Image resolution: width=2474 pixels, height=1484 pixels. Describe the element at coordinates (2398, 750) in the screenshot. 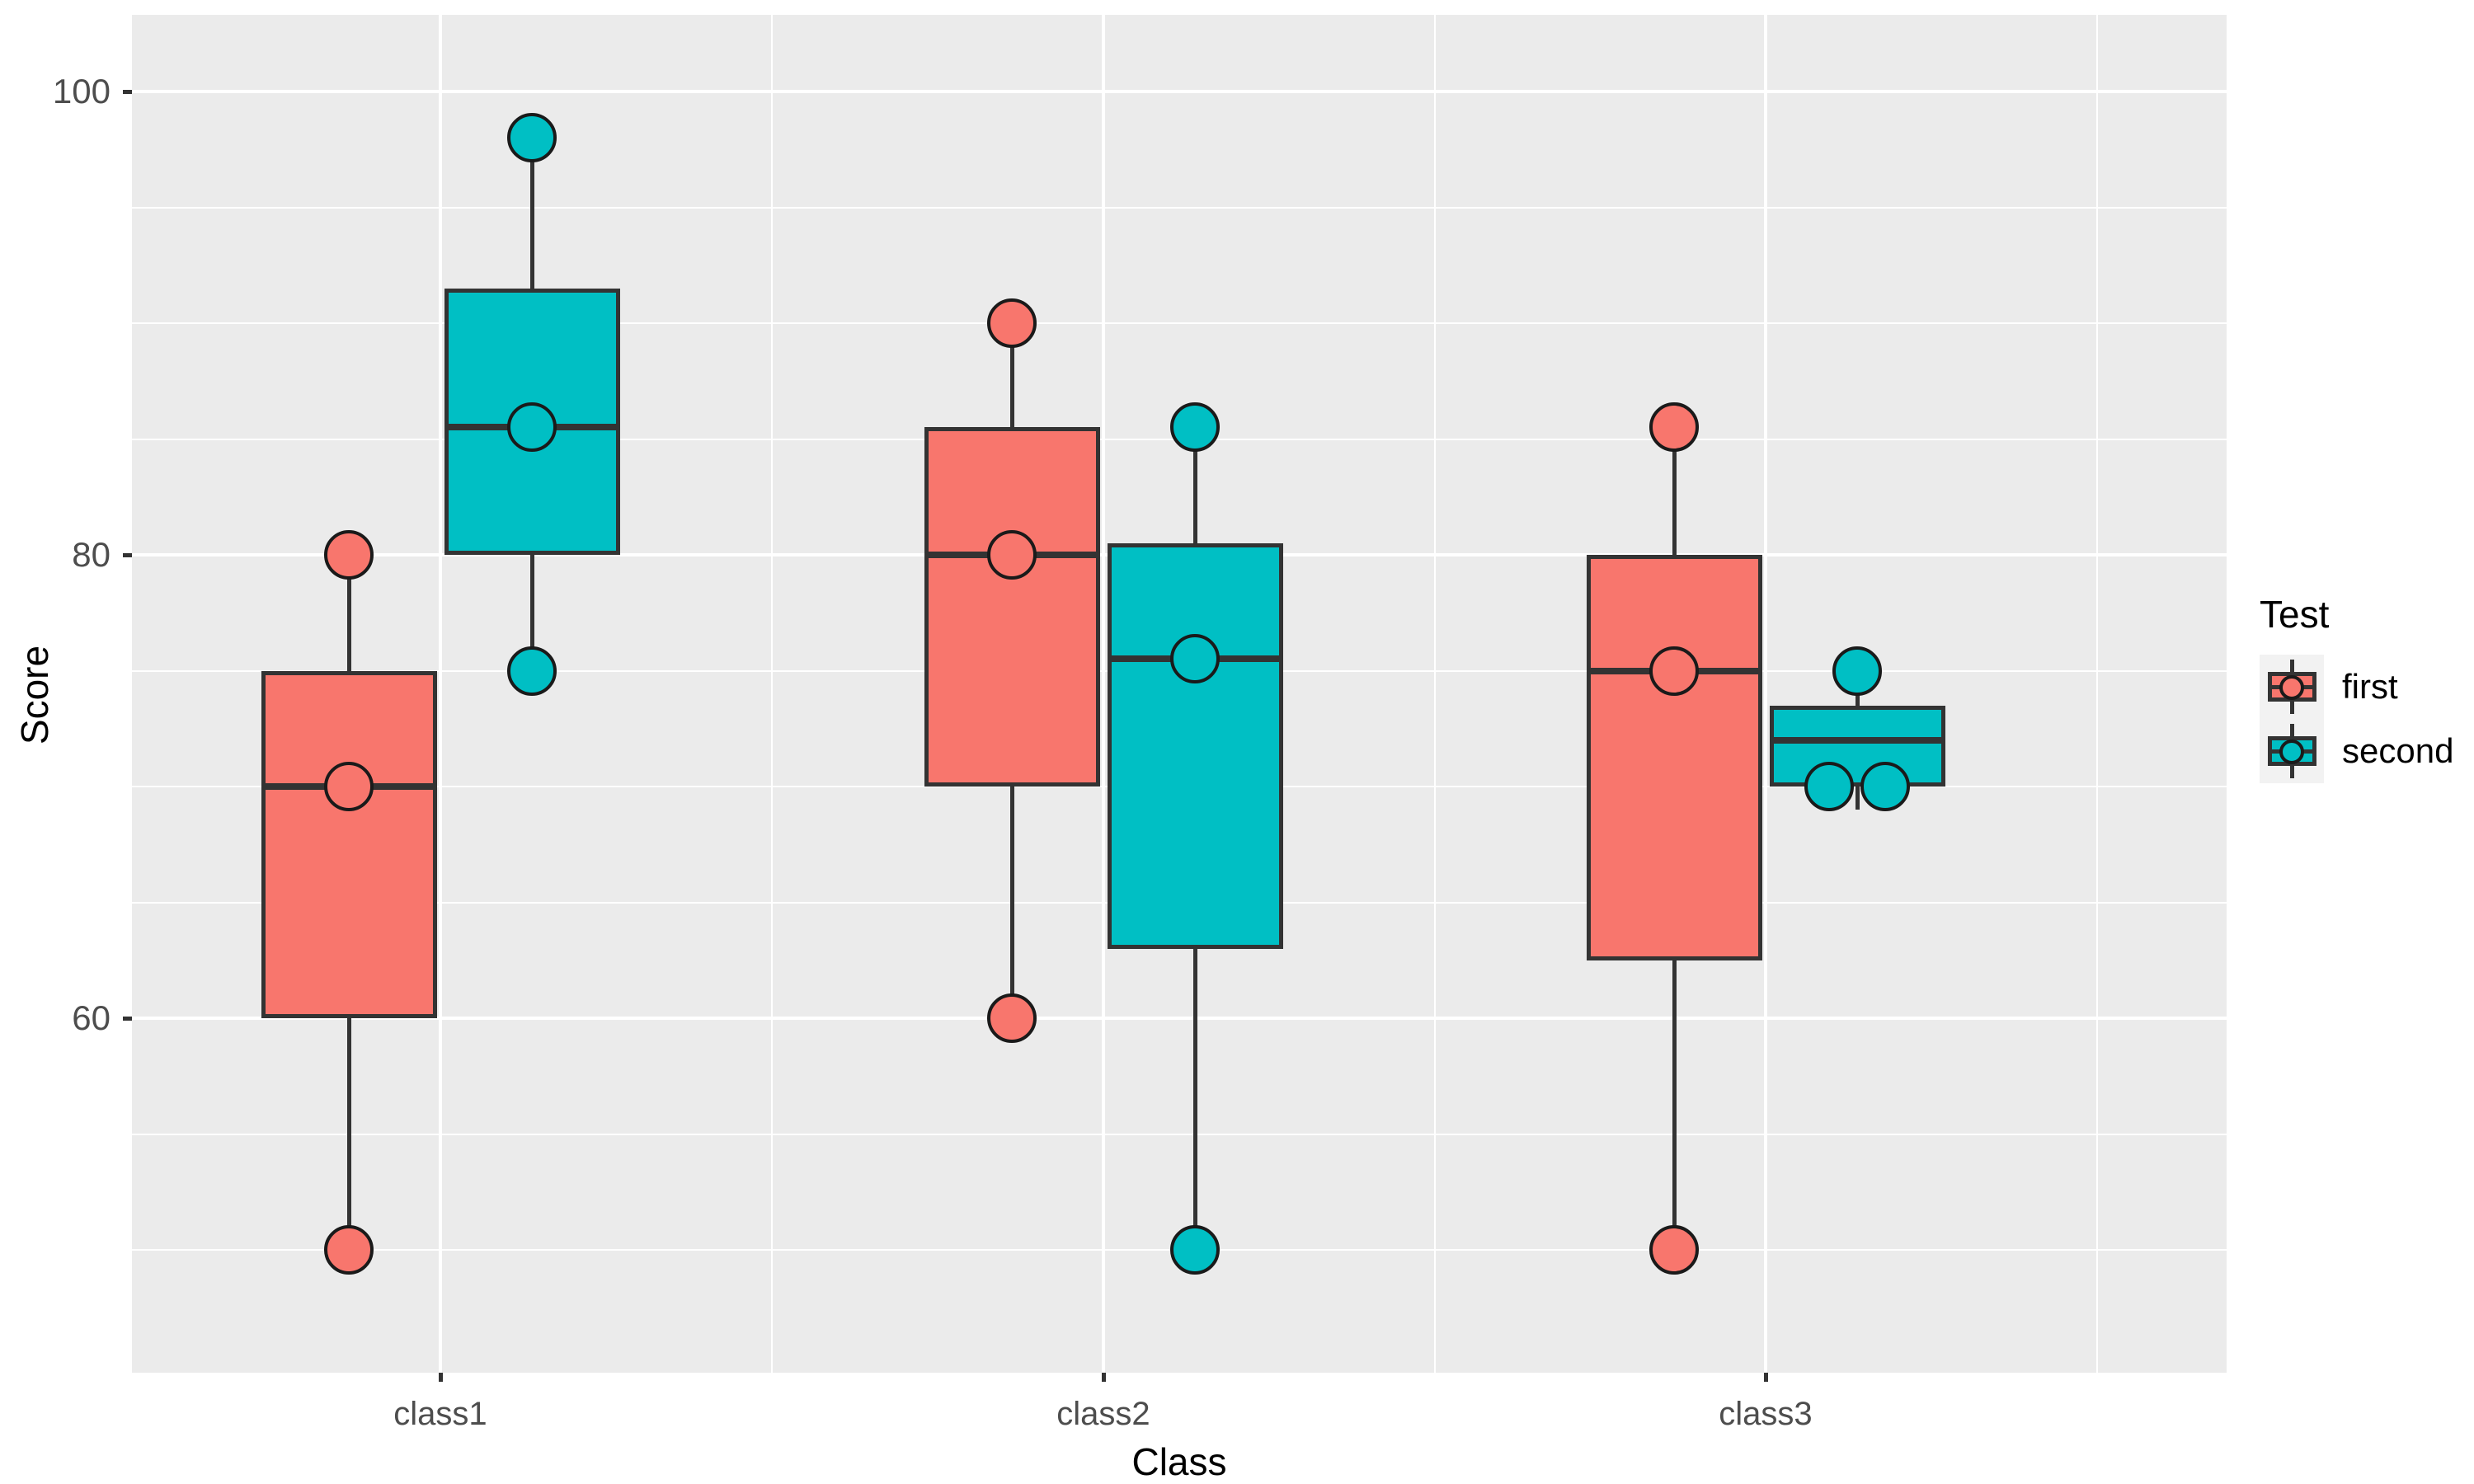

I see `legend-label: second` at that location.